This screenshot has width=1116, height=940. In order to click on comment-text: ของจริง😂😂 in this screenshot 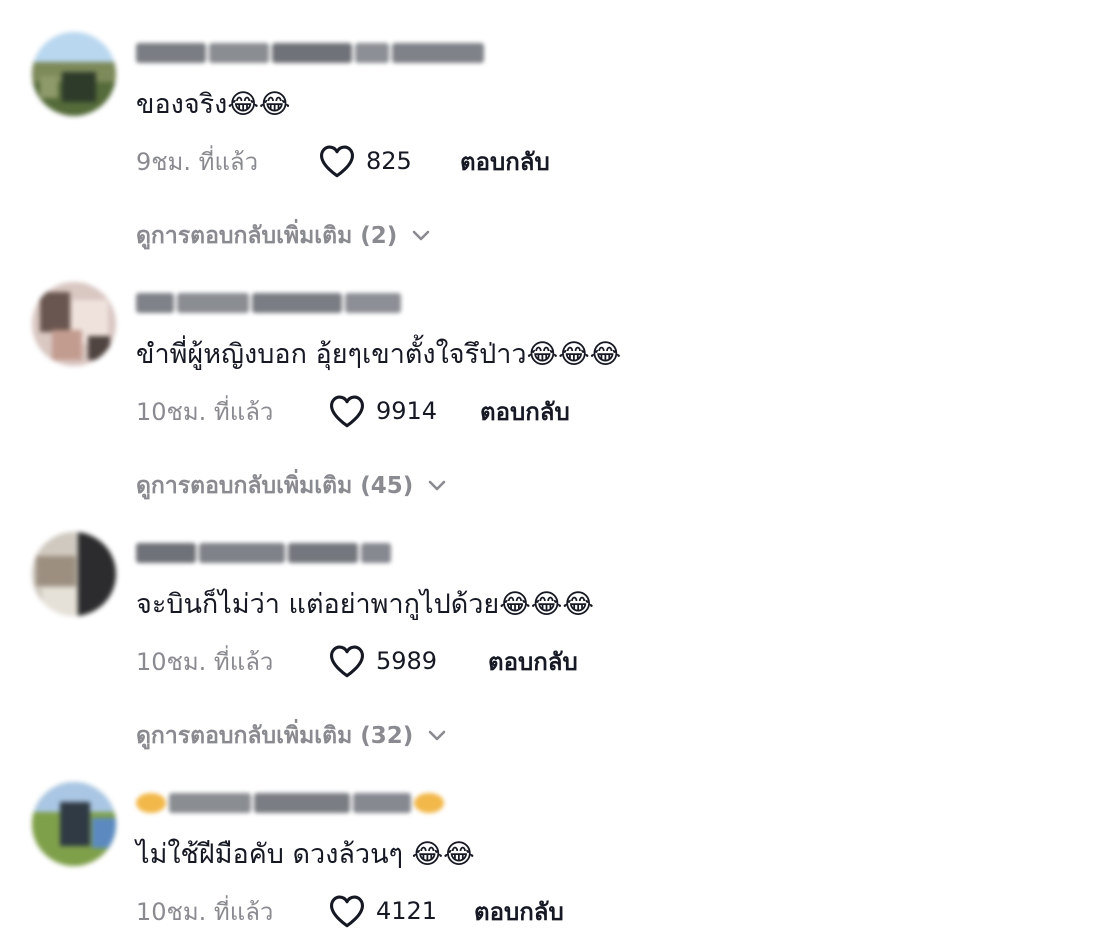, I will do `click(213, 104)`.